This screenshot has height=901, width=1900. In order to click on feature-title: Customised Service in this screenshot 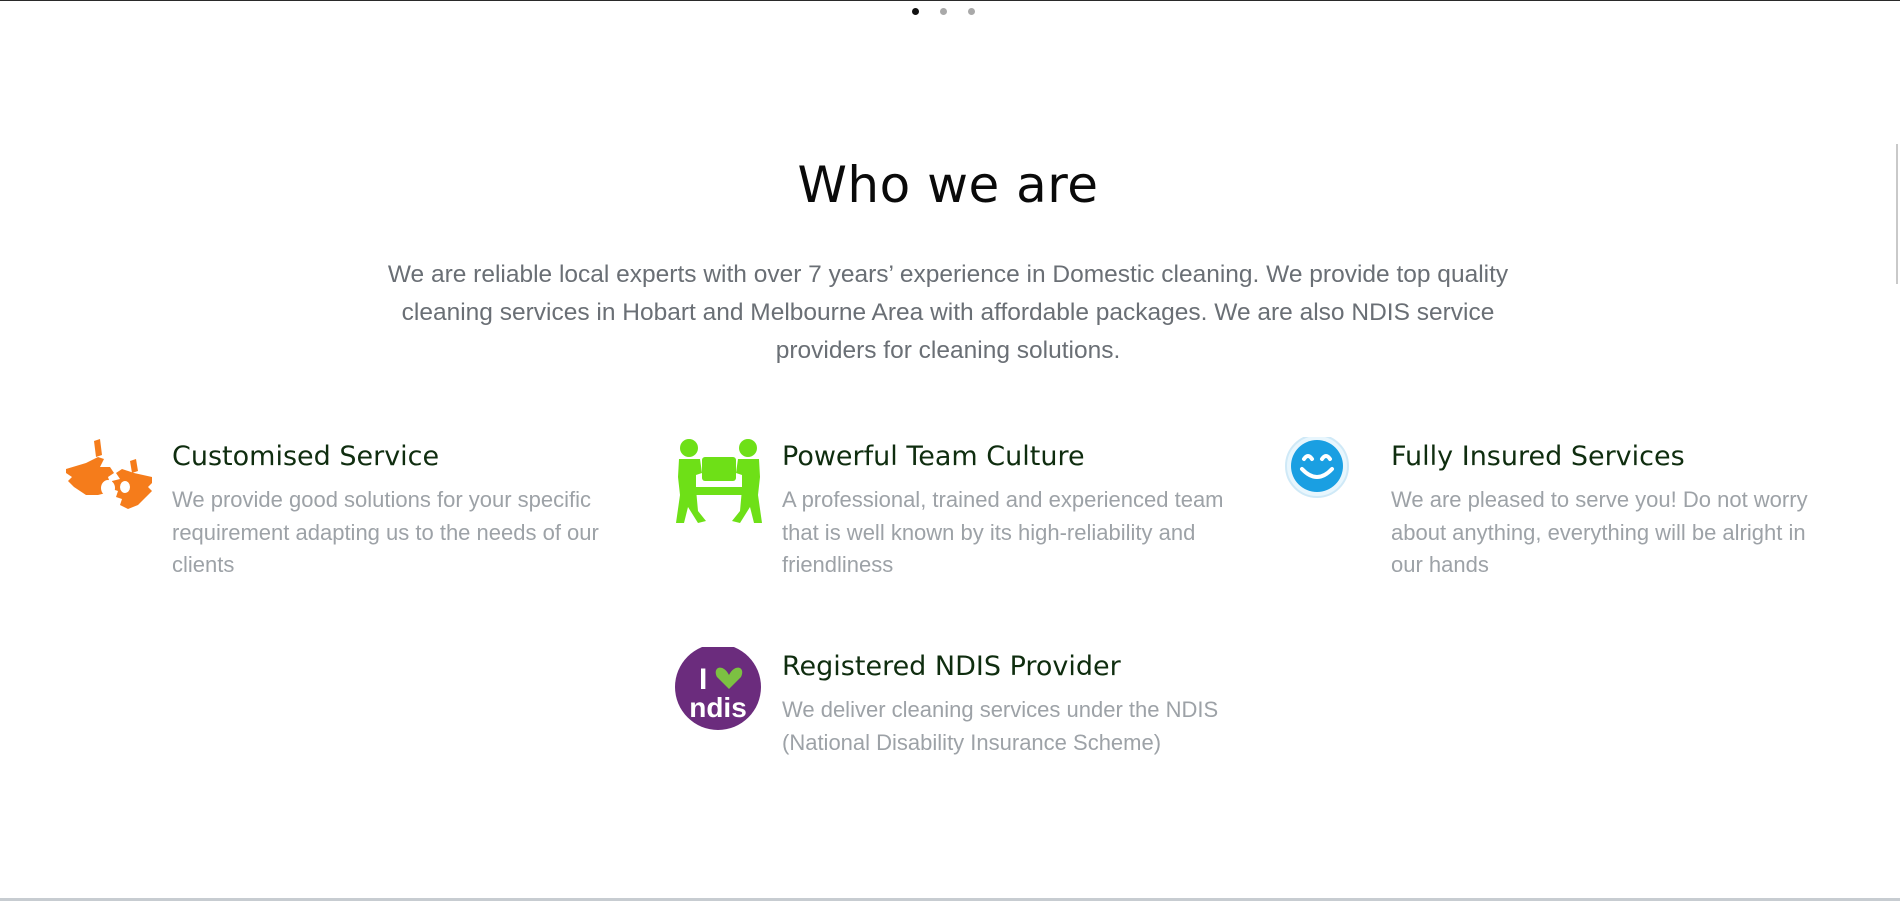, I will do `click(306, 456)`.